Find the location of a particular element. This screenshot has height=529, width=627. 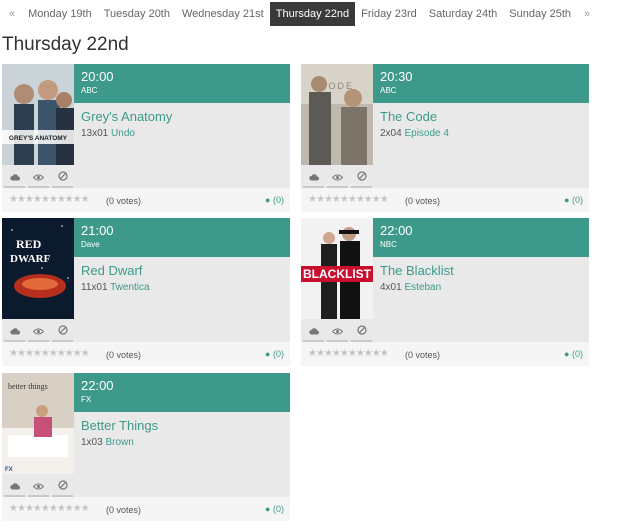

tab-wednesday: Wednesday 21st is located at coordinates (223, 14).